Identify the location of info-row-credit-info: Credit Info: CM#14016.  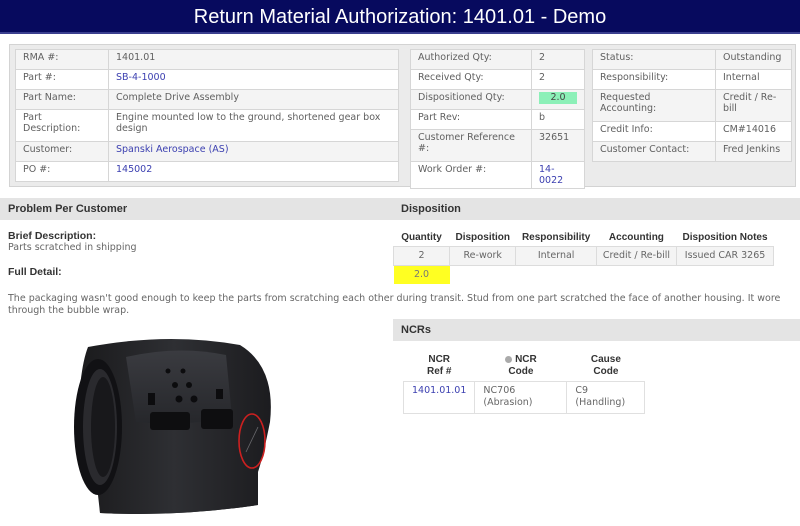
(692, 131).